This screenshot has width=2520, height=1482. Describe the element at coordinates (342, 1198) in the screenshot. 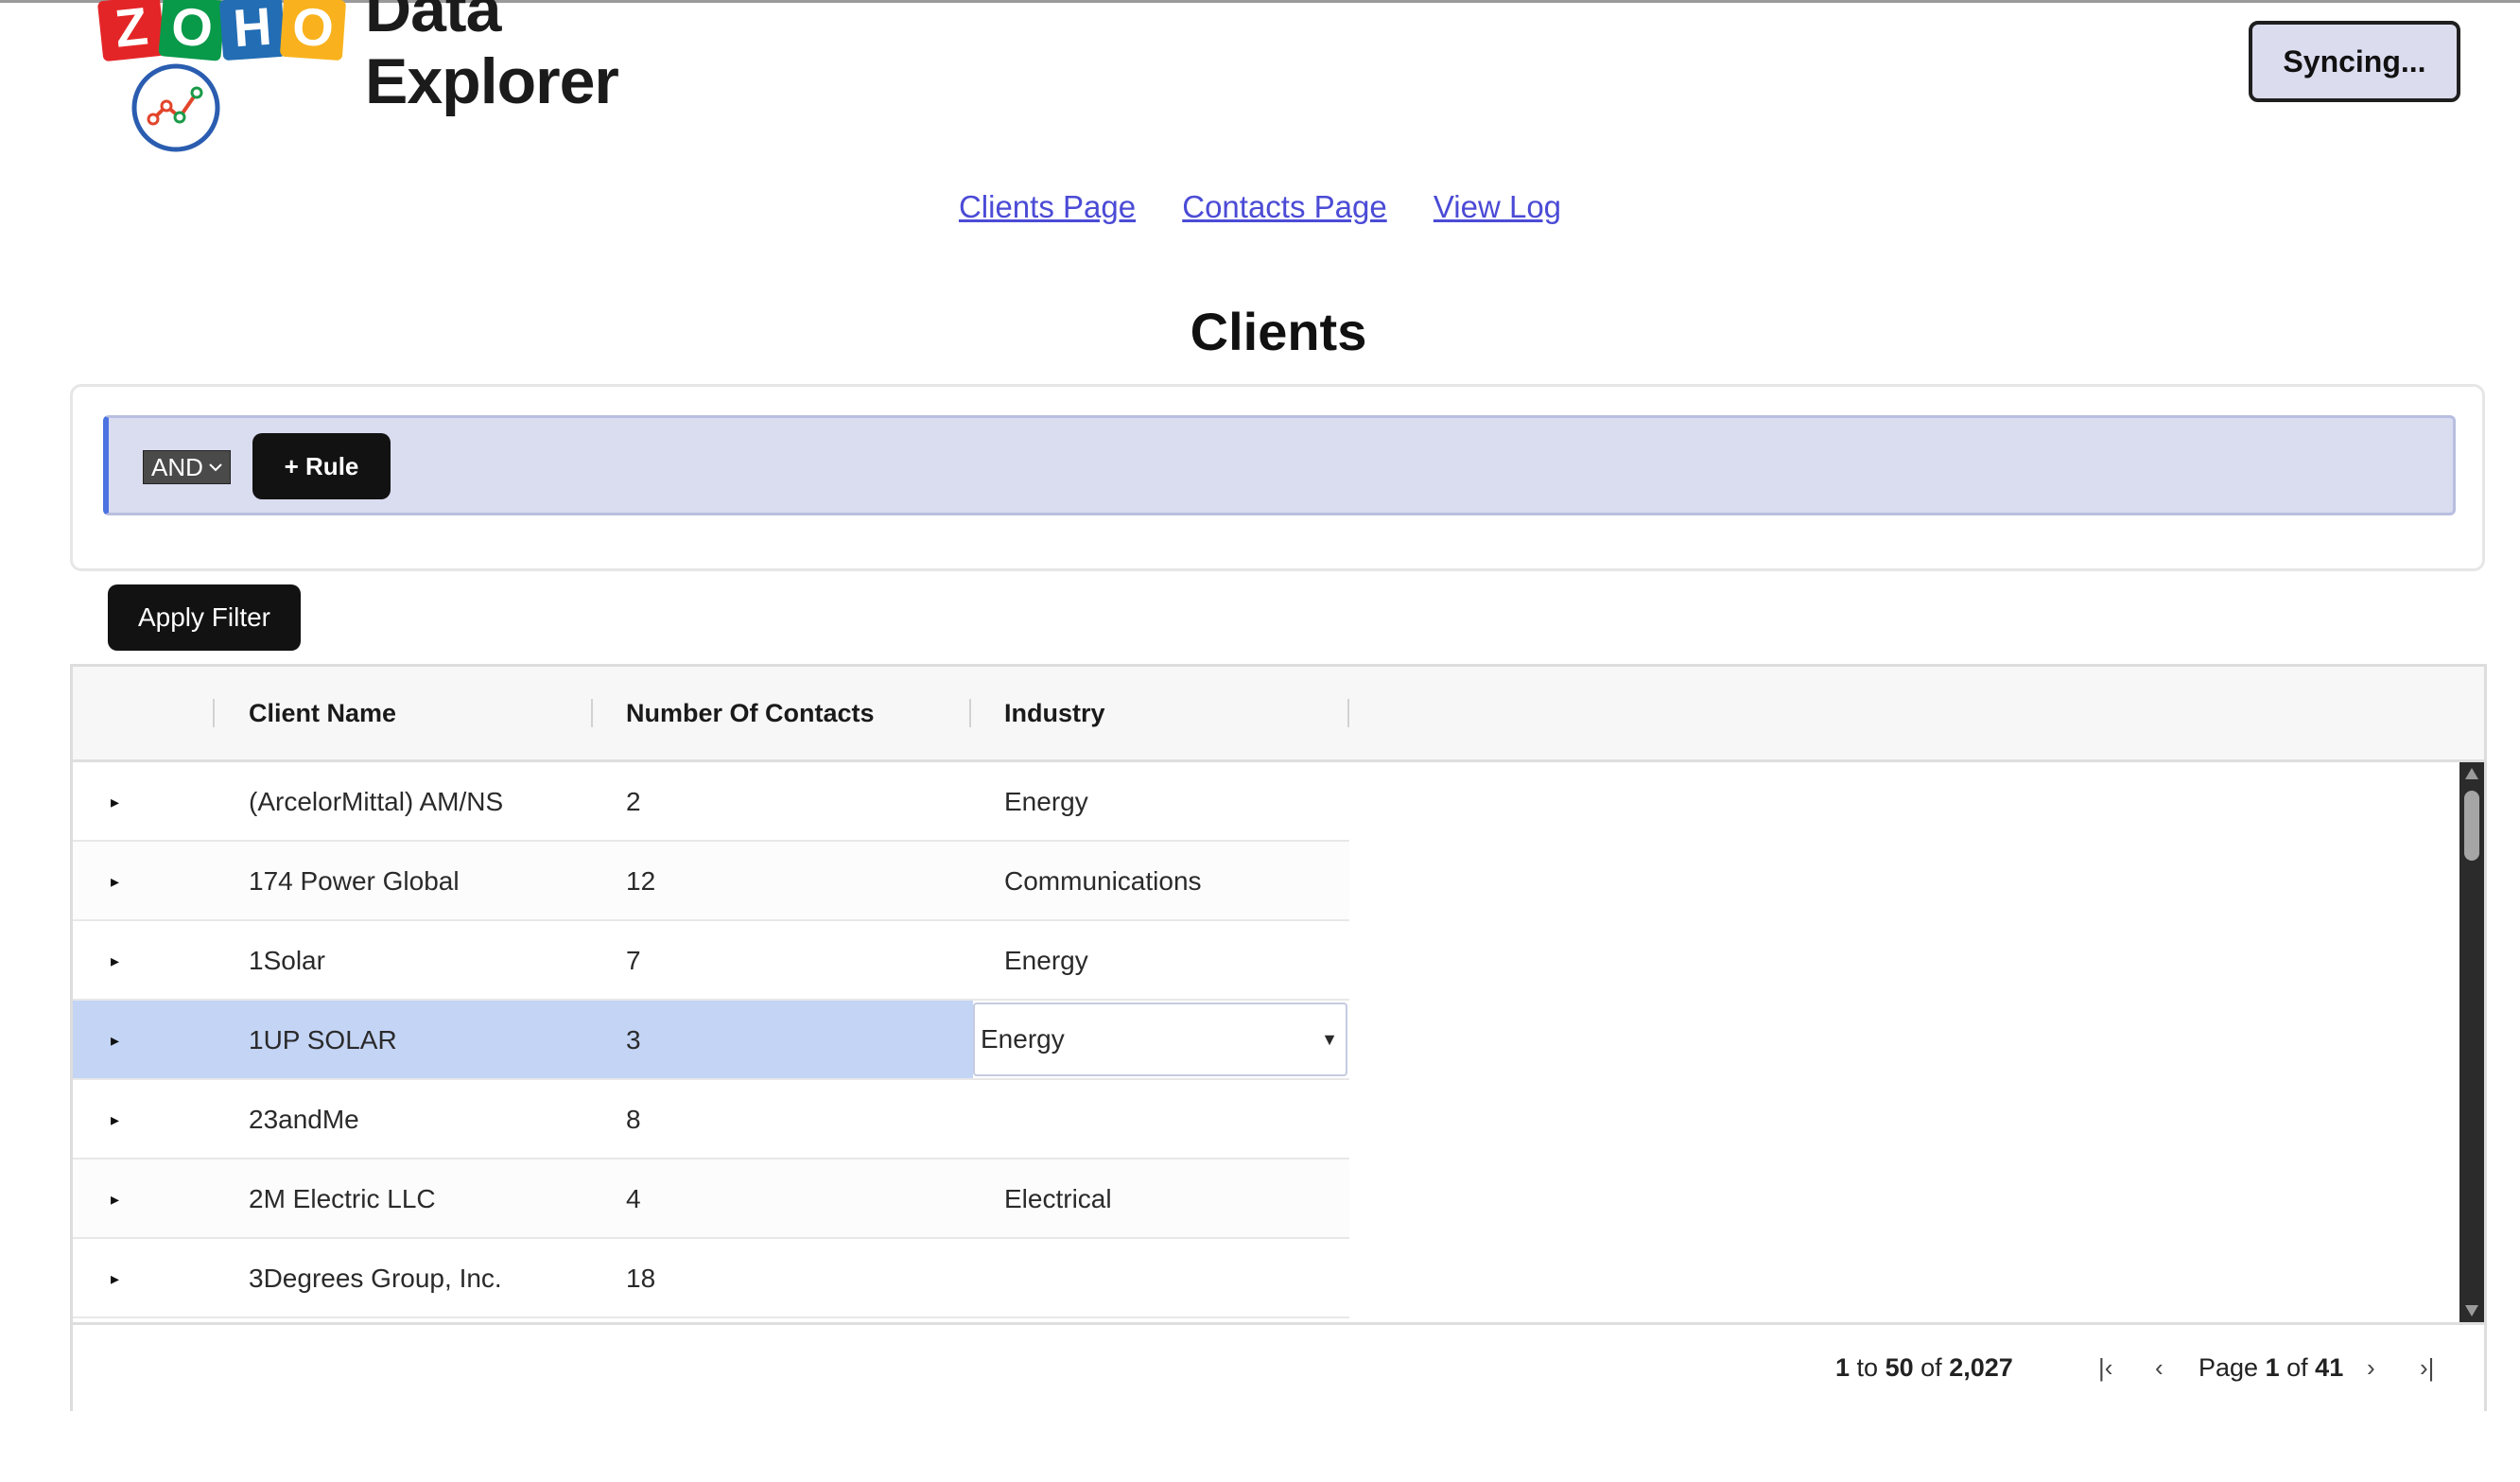

I see `cell-client-name: 2M Electric LLC` at that location.